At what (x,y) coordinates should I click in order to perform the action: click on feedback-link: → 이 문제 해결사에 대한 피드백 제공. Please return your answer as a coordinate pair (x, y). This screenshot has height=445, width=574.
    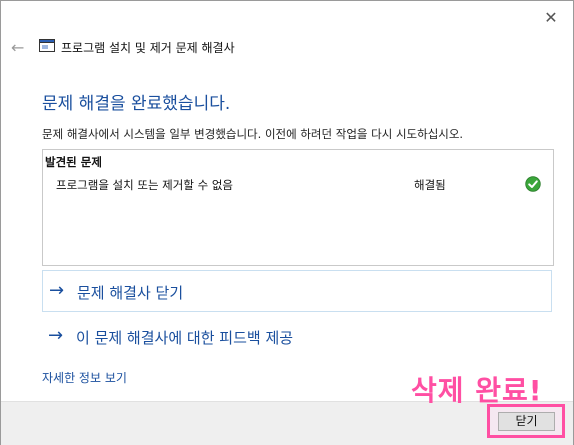
    Looking at the image, I should click on (297, 337).